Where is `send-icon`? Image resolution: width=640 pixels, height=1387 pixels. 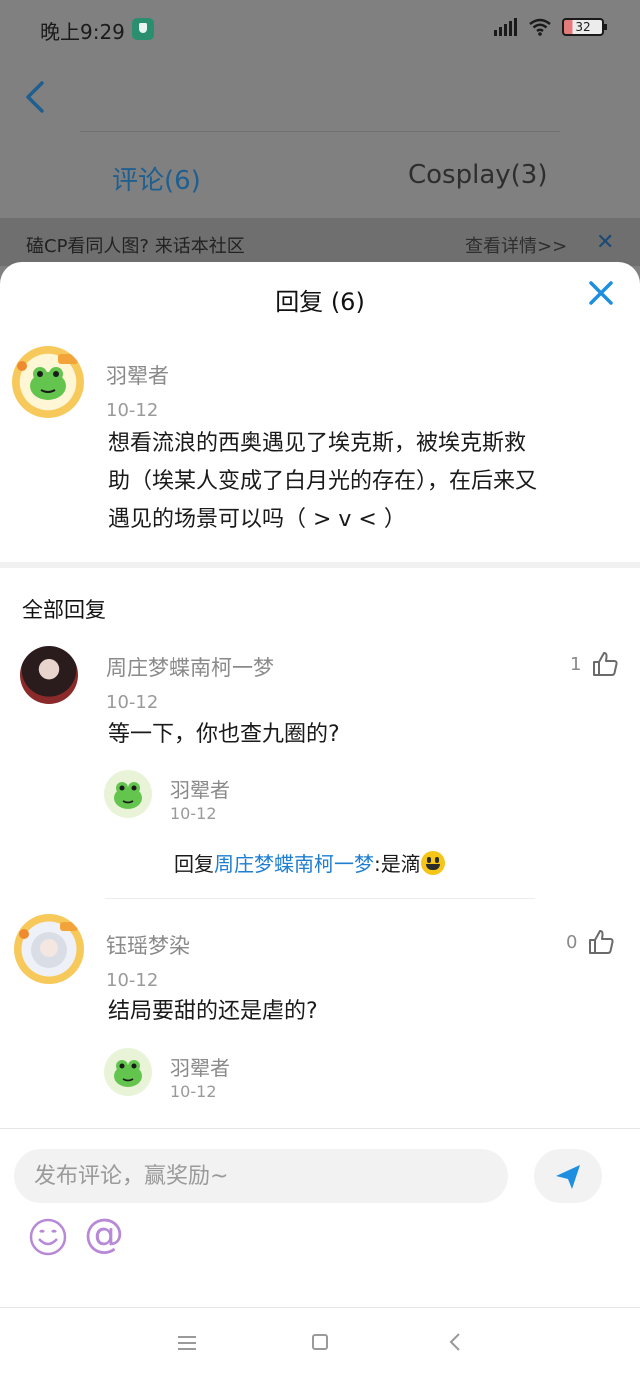 send-icon is located at coordinates (568, 1177).